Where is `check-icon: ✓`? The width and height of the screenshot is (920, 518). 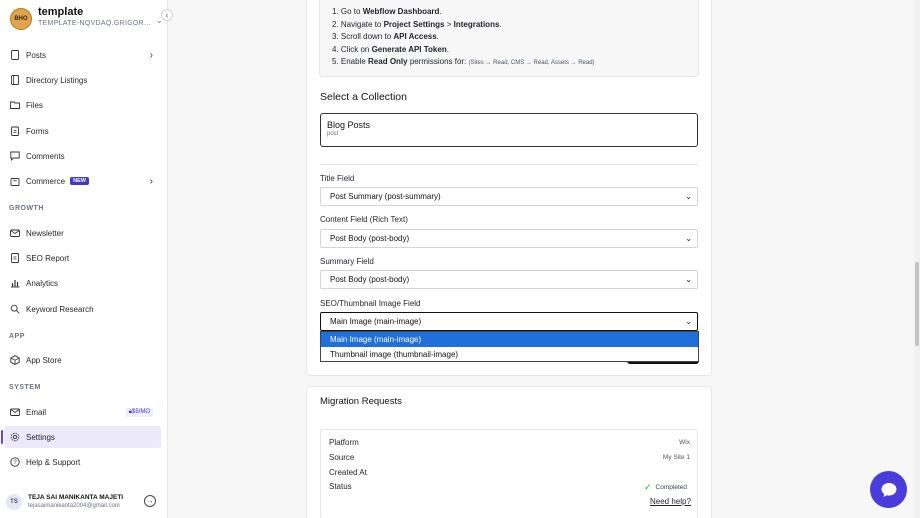 check-icon: ✓ is located at coordinates (648, 487).